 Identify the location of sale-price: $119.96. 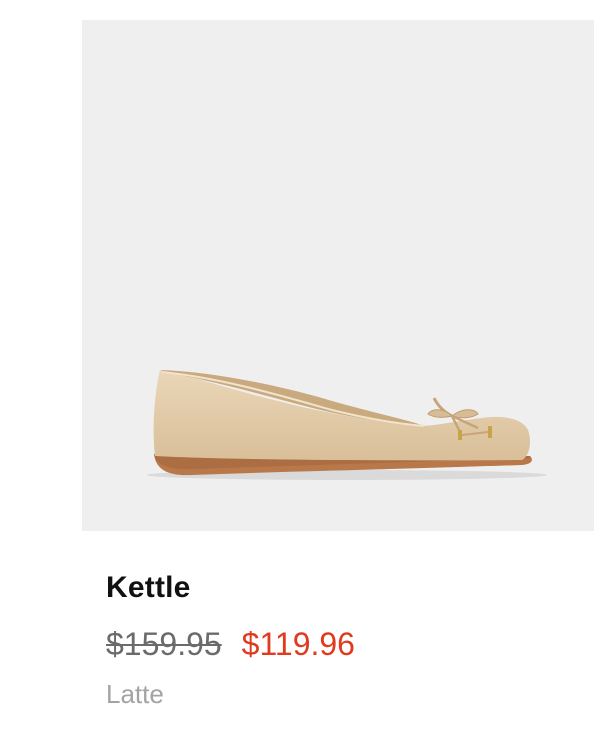
(298, 644).